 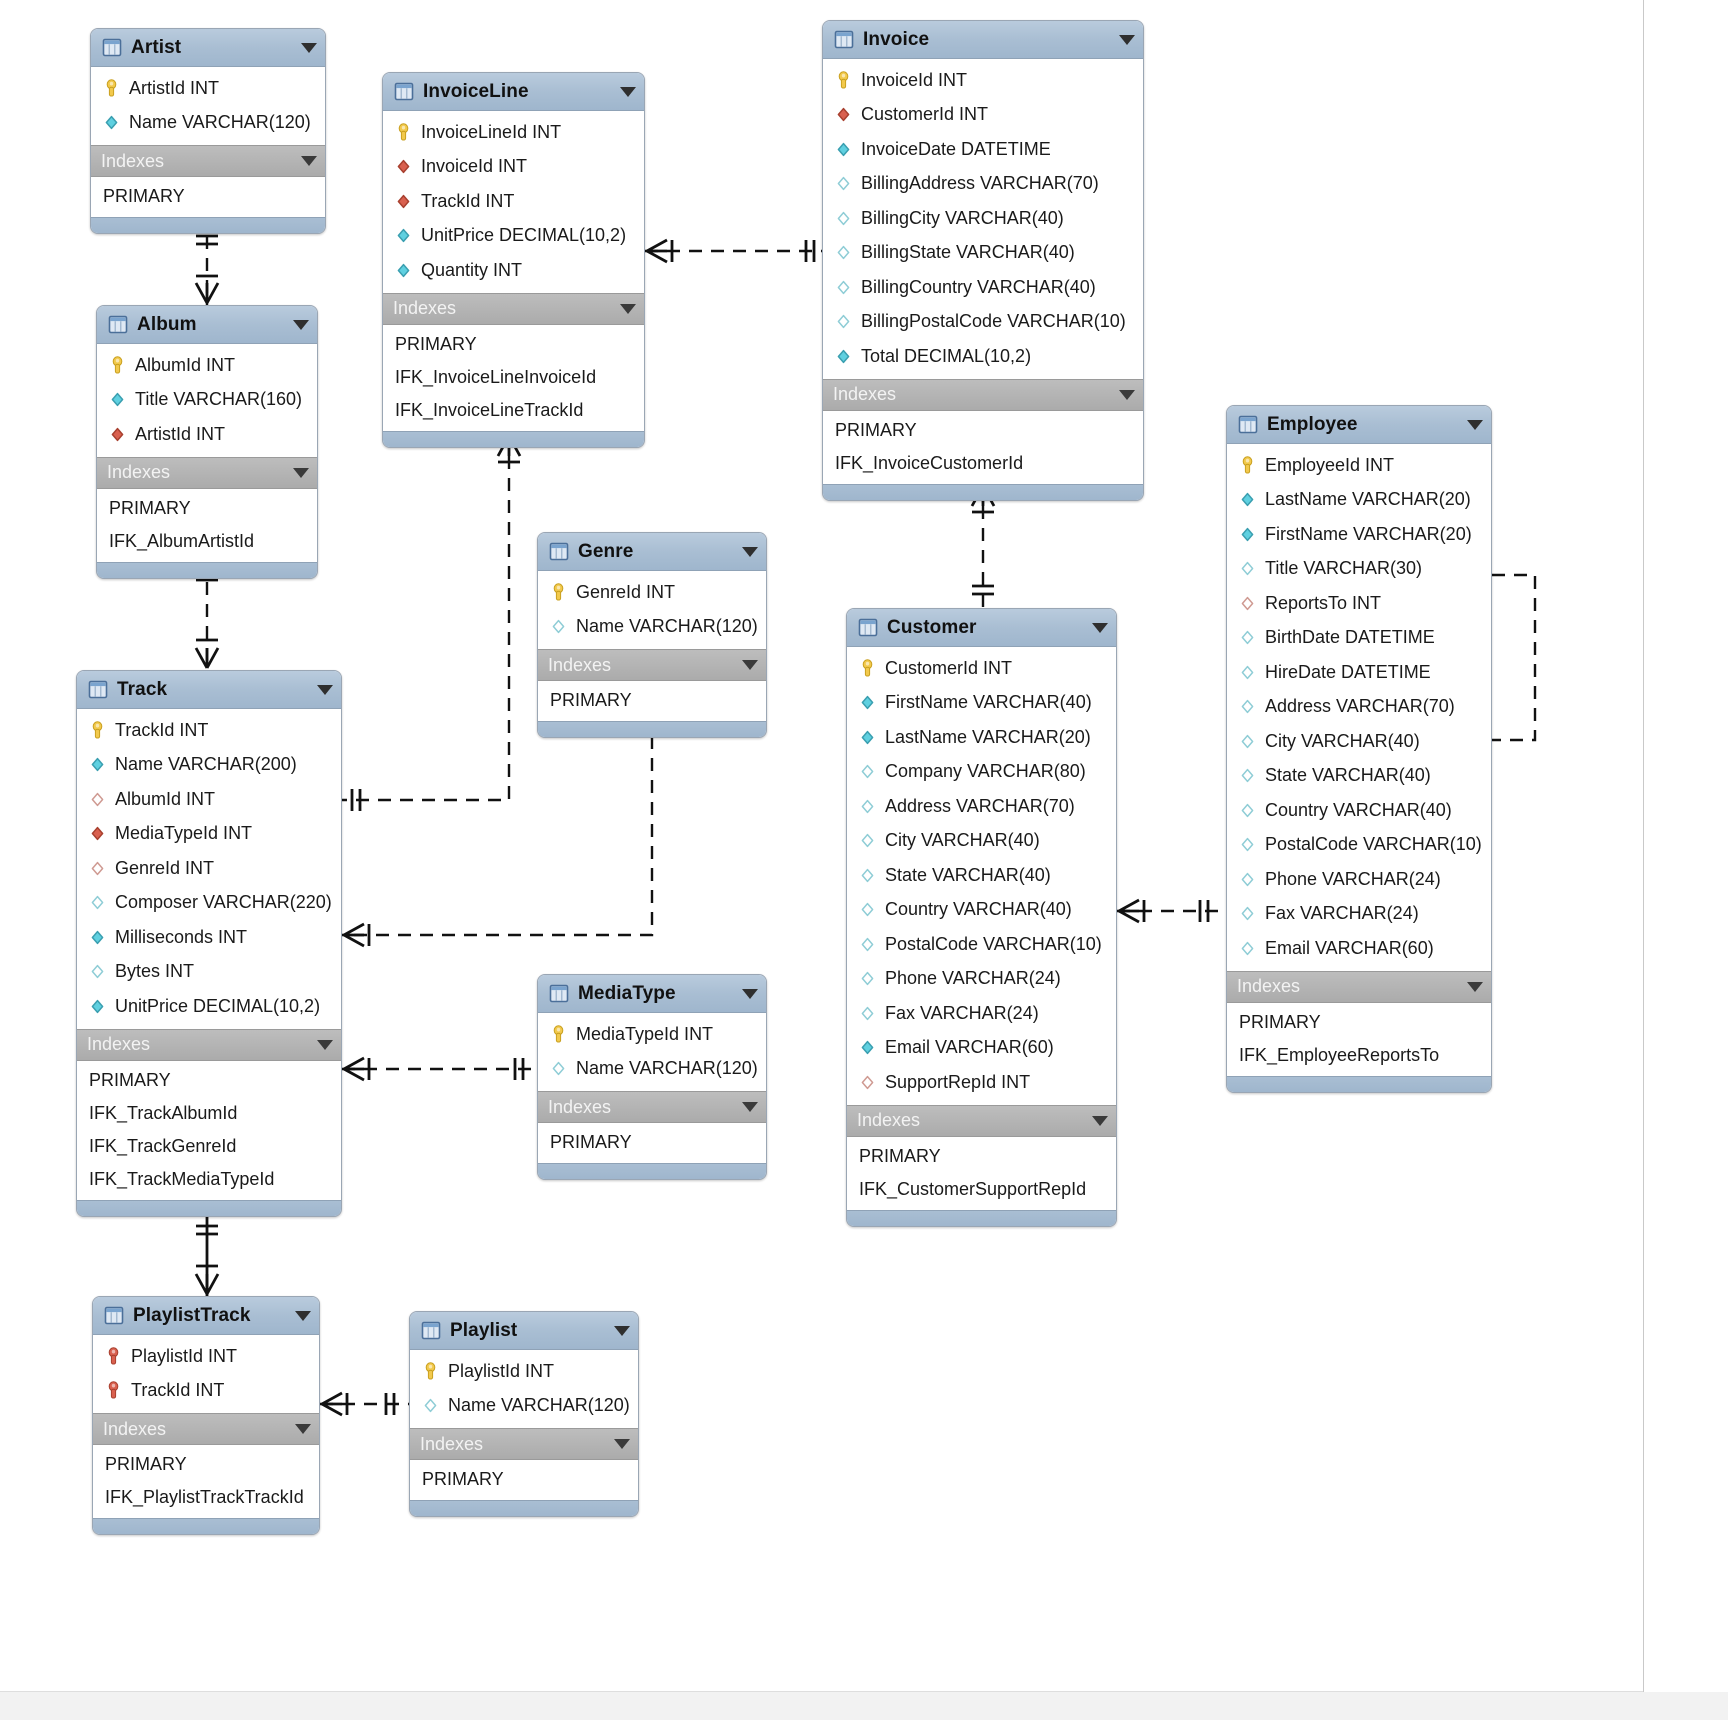 What do you see at coordinates (983, 287) in the screenshot?
I see `column-row: BillingCountry VARCHAR(40)` at bounding box center [983, 287].